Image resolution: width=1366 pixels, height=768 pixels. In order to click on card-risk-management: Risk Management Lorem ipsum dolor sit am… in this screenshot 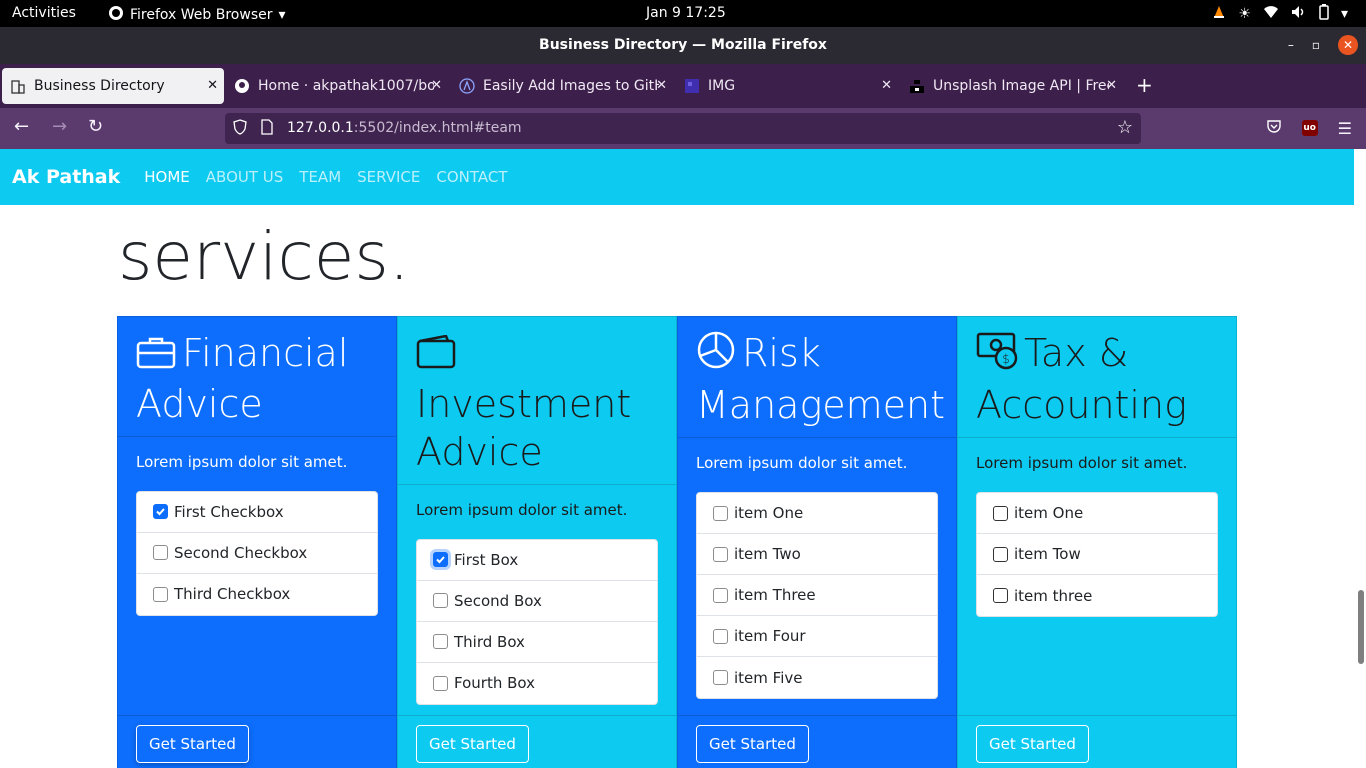, I will do `click(817, 542)`.